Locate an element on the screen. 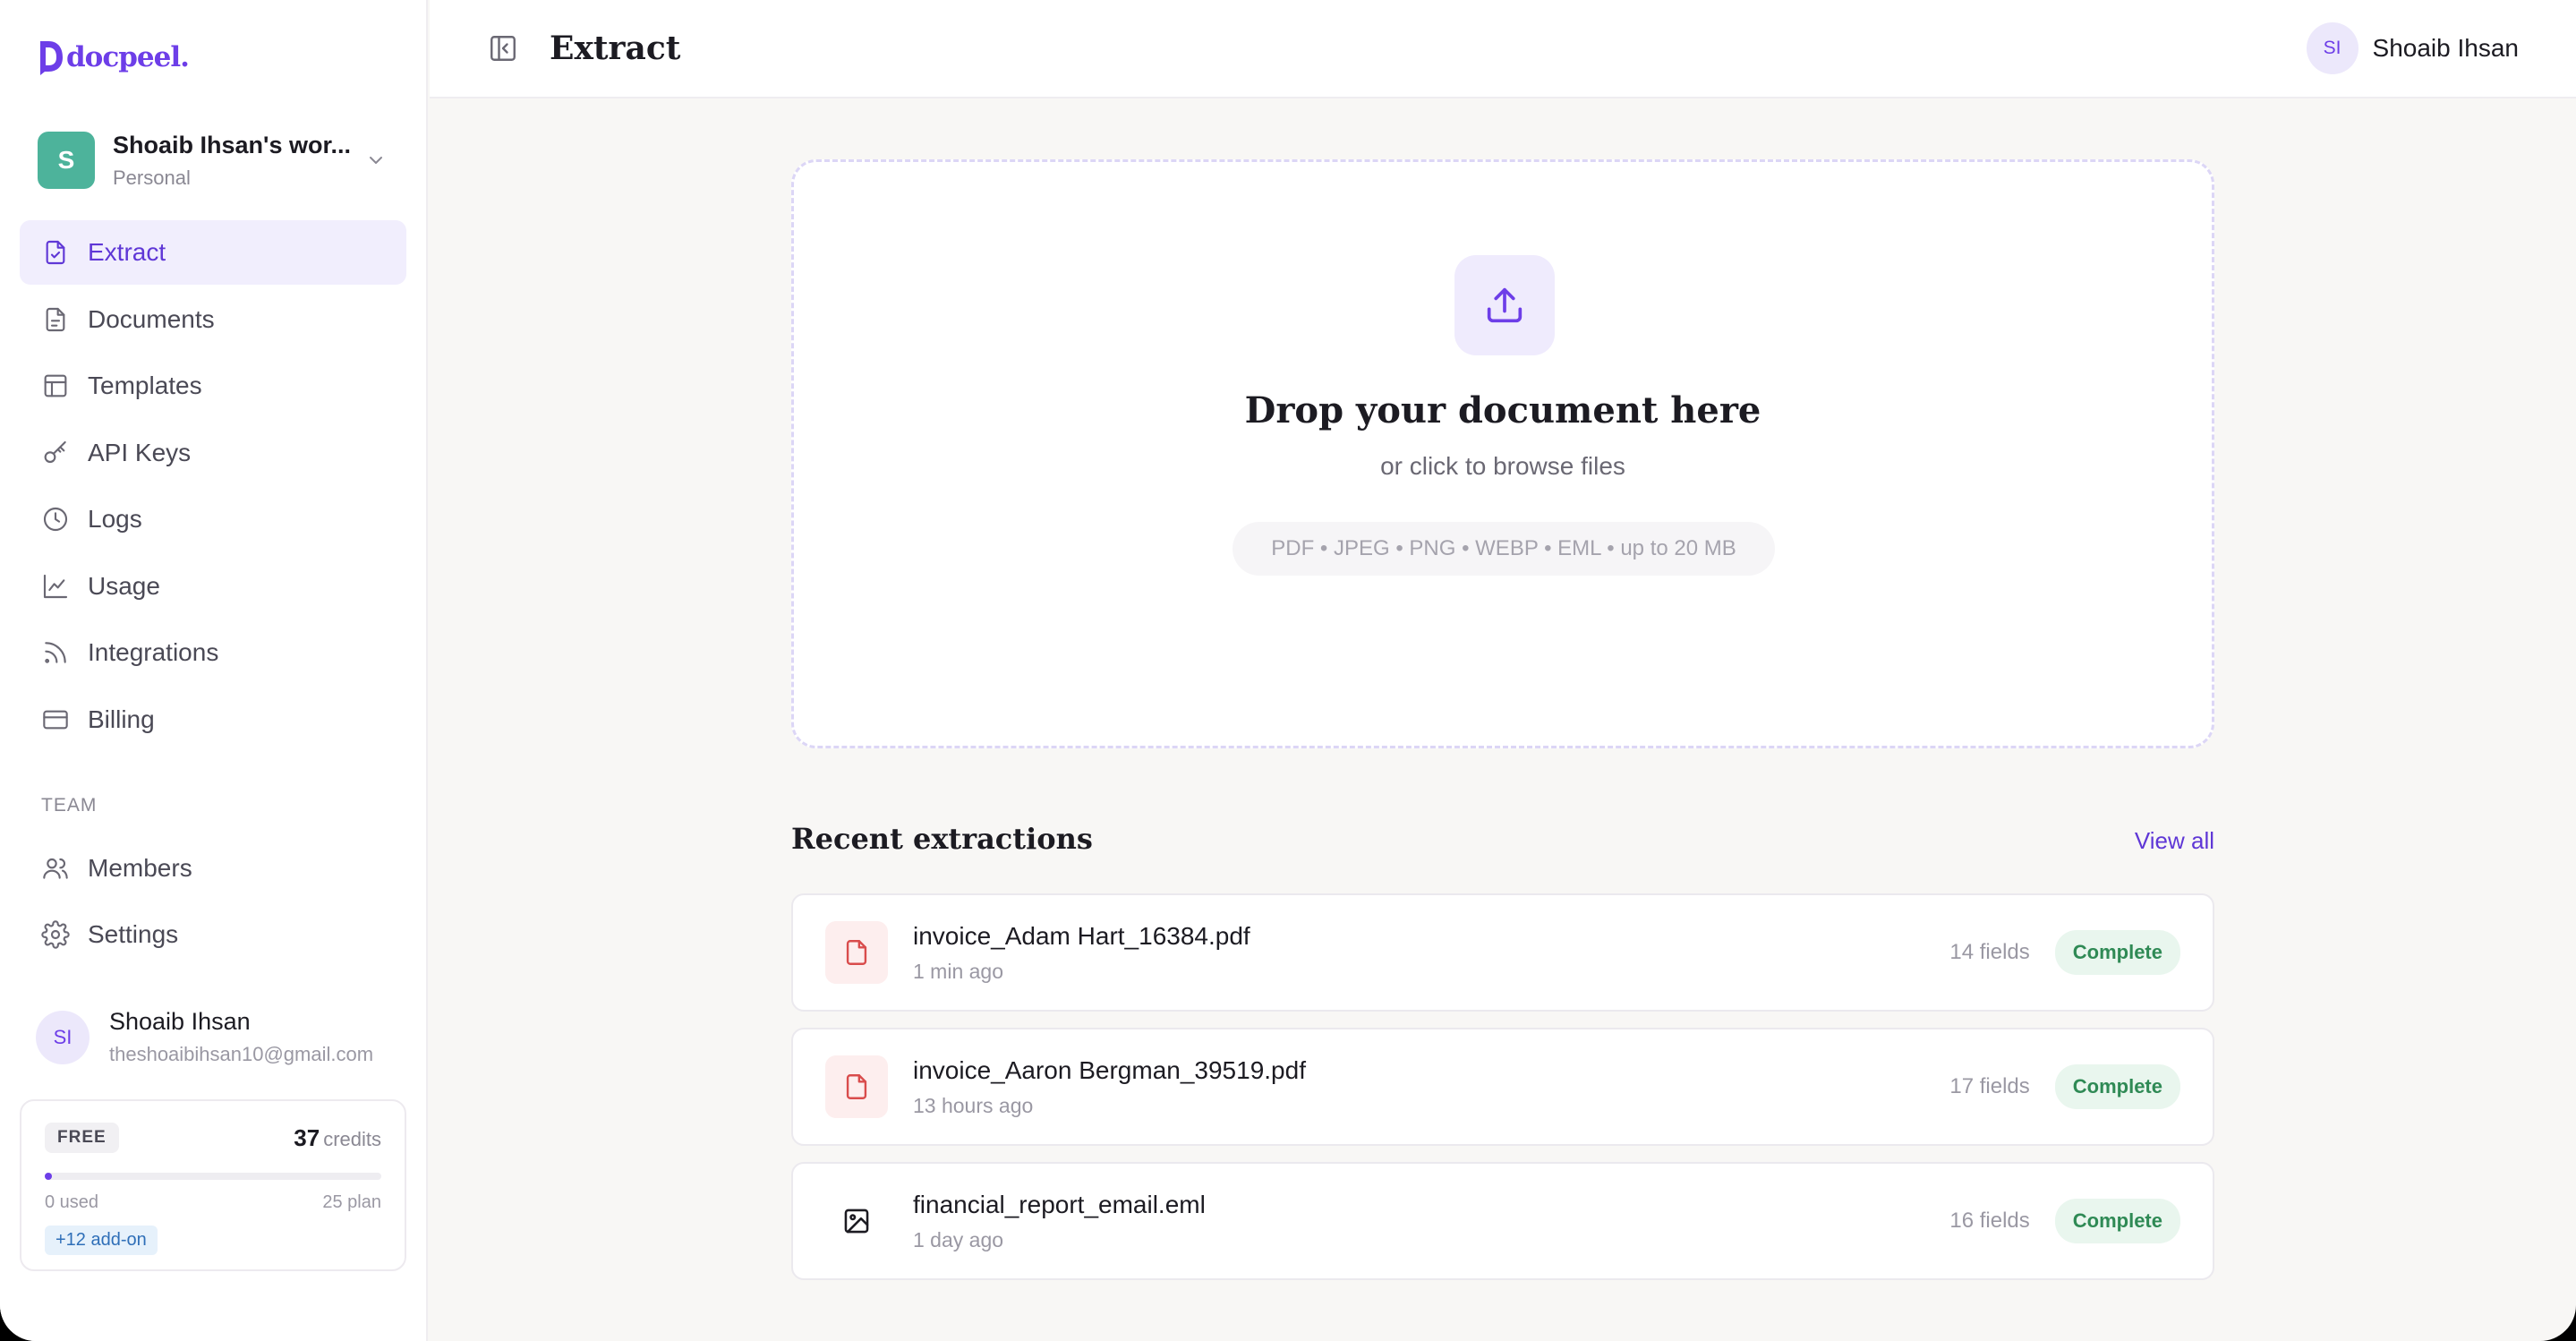  credits-count: 37 credits is located at coordinates (337, 1138).